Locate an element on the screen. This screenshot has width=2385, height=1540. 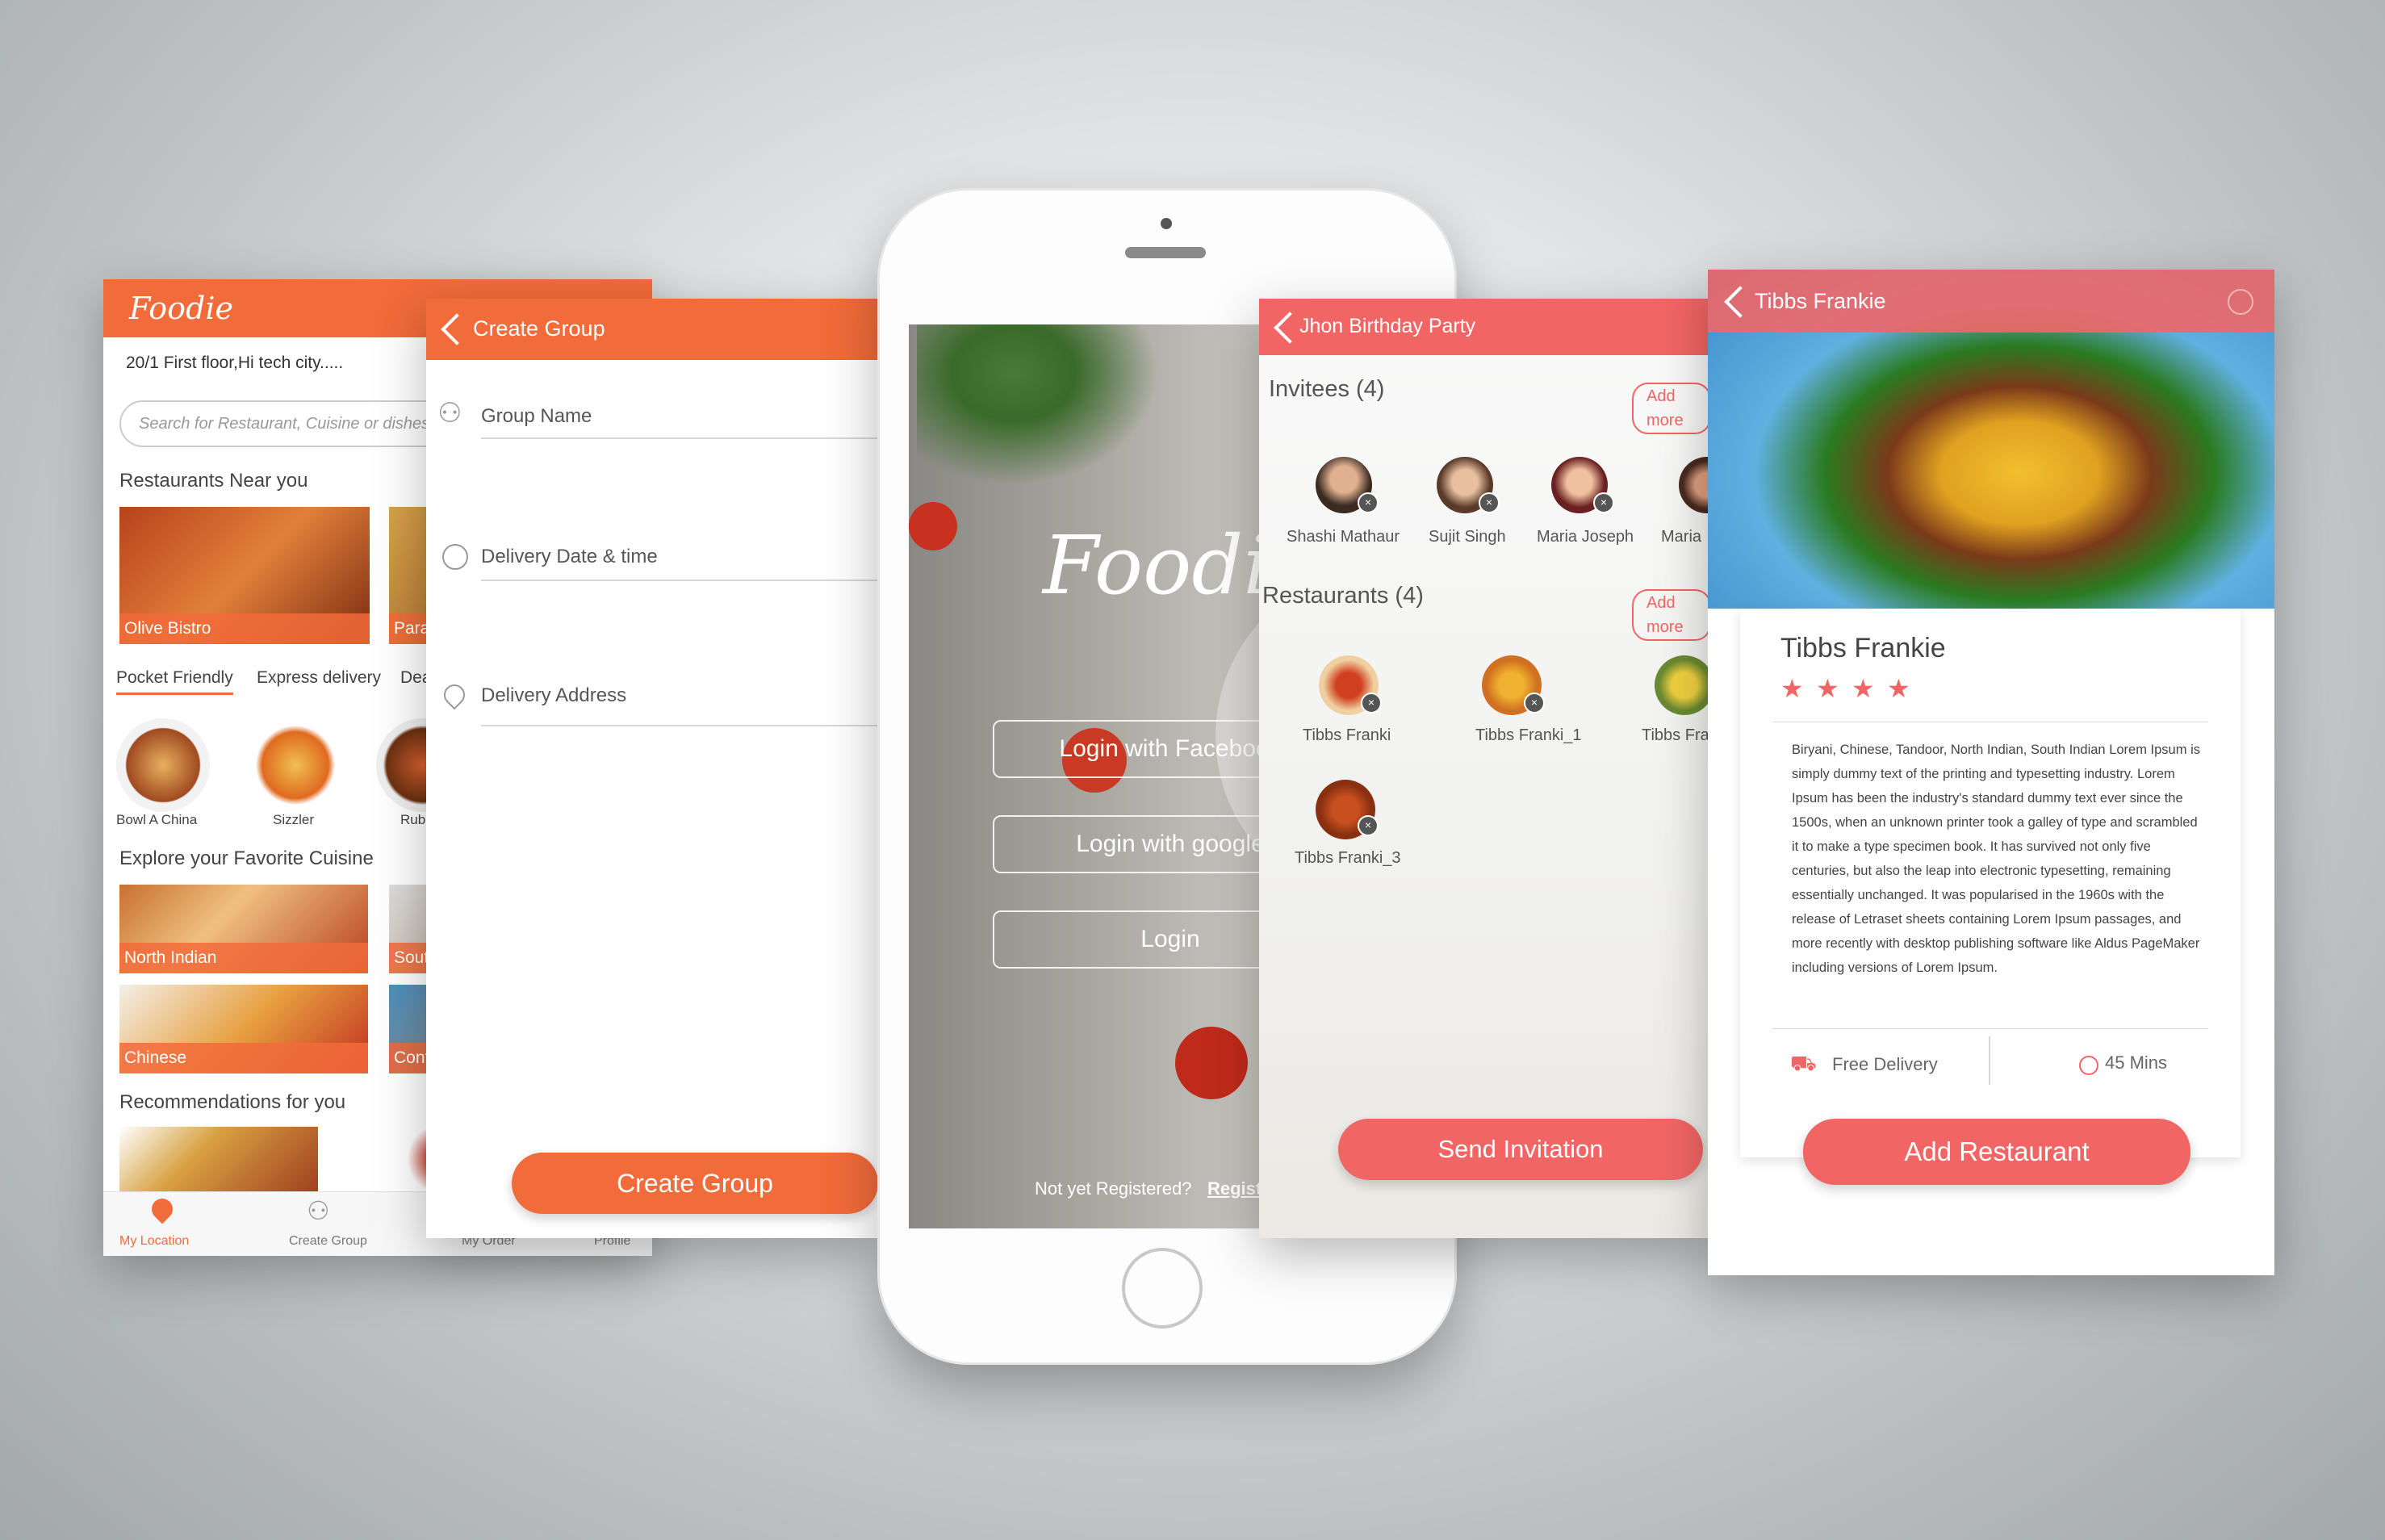
filter-tab-pocket: Pocket Friendly is located at coordinates (174, 681).